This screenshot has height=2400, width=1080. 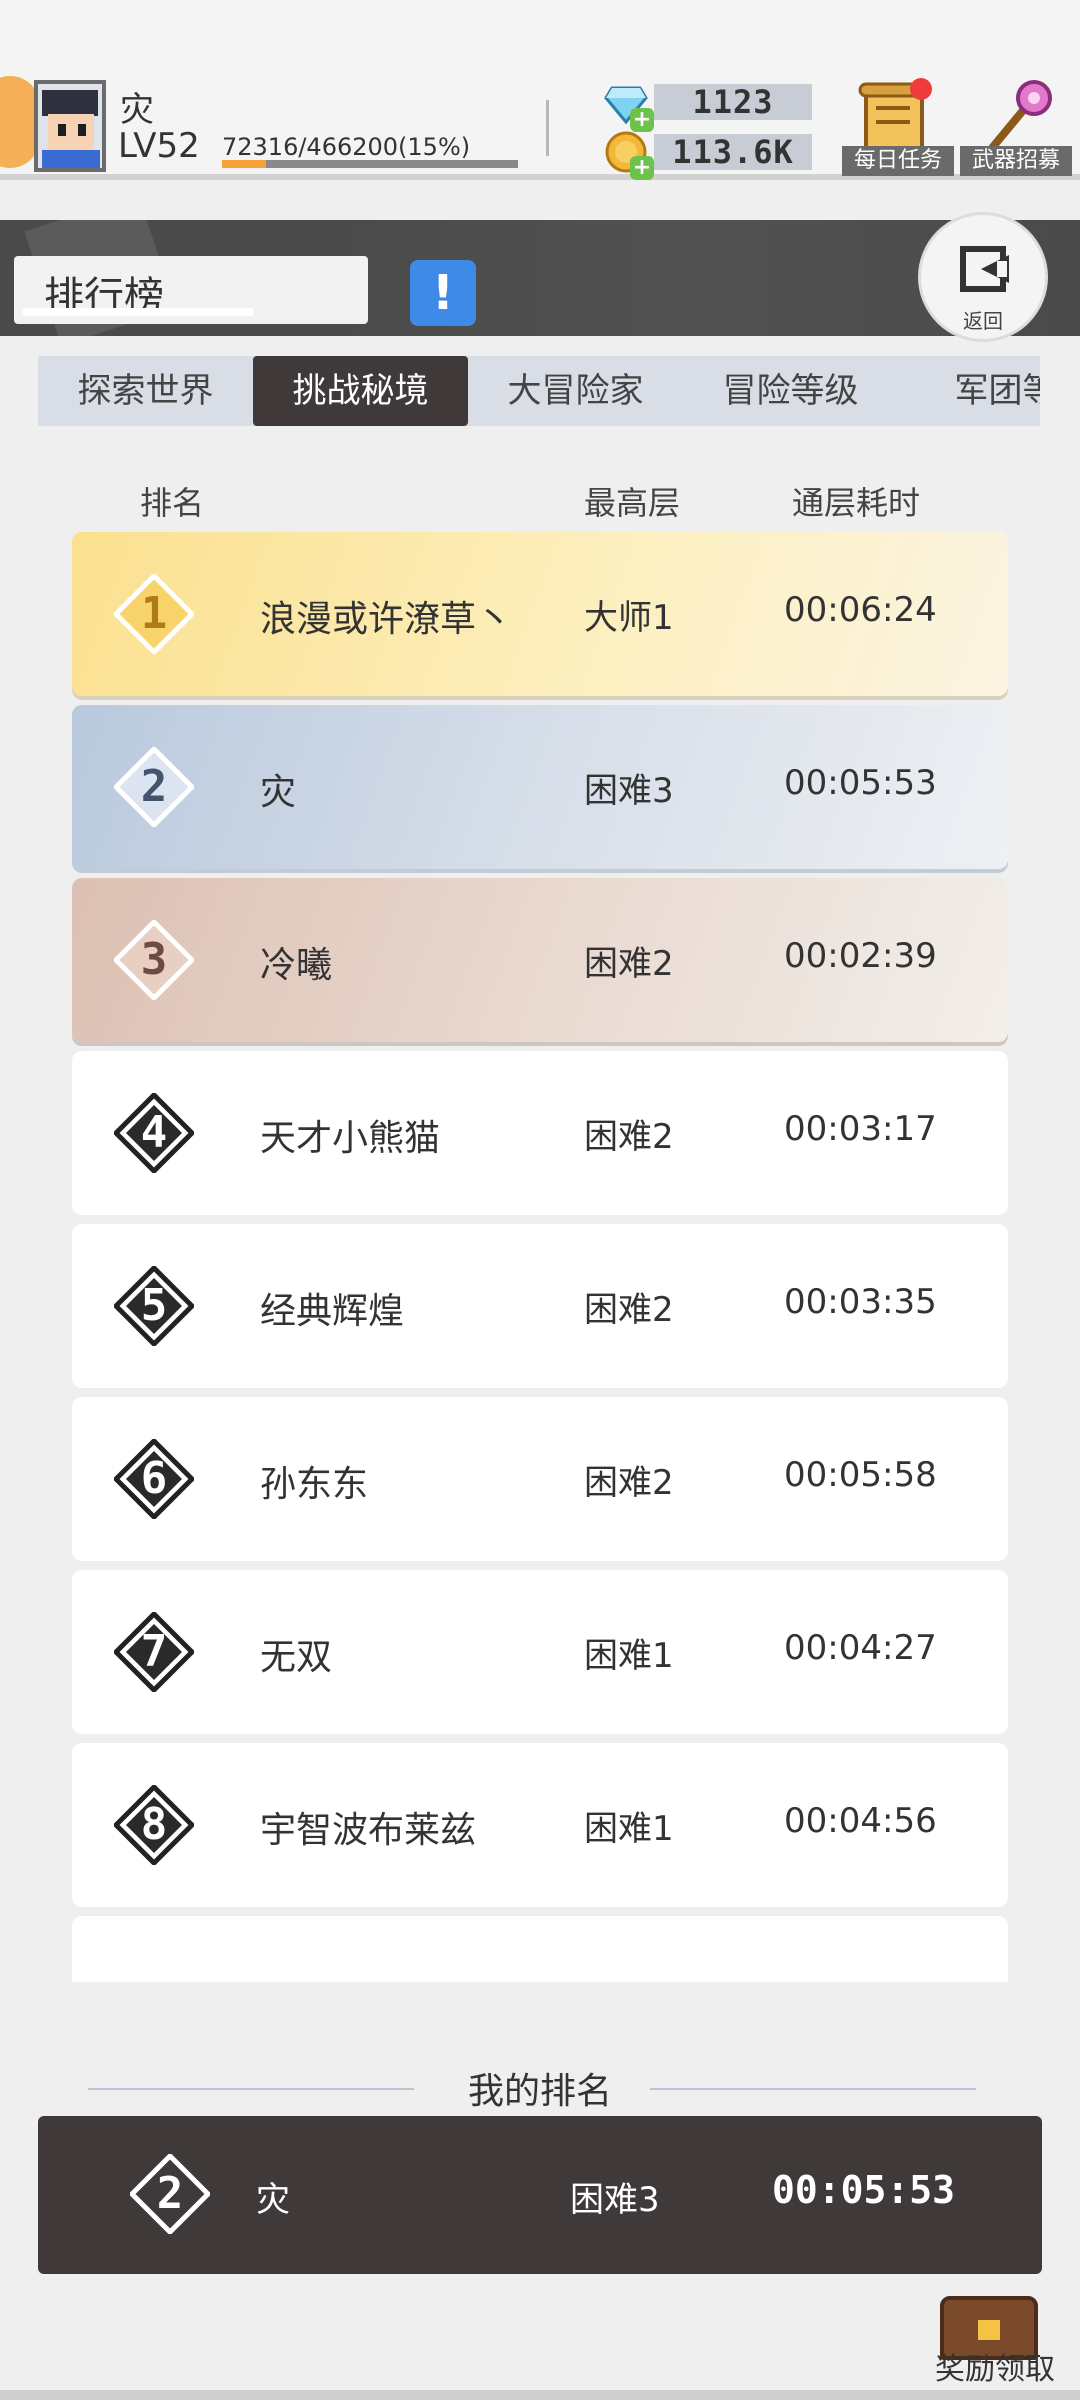 What do you see at coordinates (540, 1652) in the screenshot?
I see `leaderboard-row: 7 无双 困难1 00:04:27` at bounding box center [540, 1652].